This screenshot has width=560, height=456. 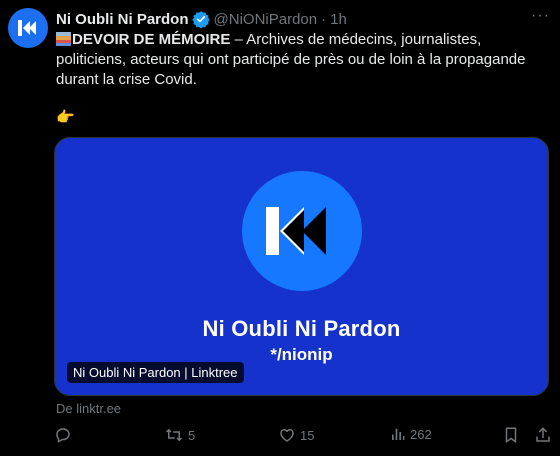 I want to click on pointer-emoji-icon: 👉, so click(x=65, y=117).